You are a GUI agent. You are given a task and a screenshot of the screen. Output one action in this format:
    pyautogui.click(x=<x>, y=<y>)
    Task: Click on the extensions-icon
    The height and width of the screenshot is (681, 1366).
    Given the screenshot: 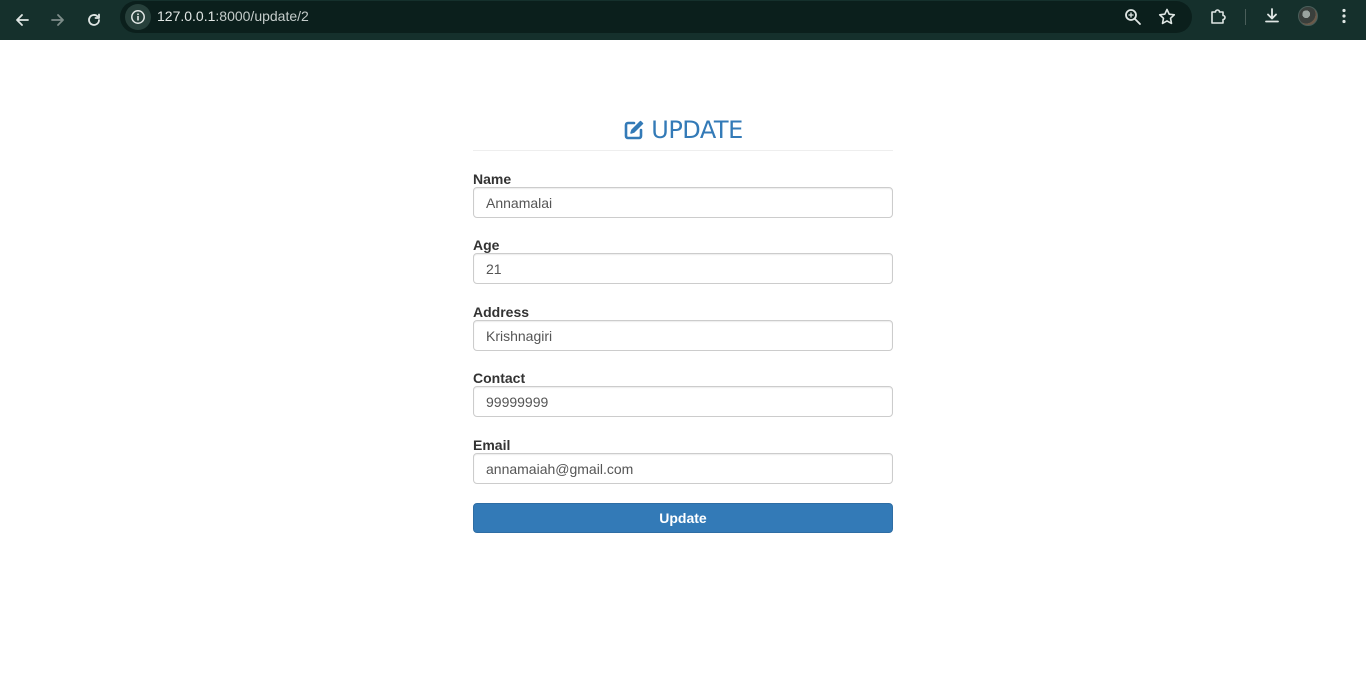 What is the action you would take?
    pyautogui.click(x=1218, y=16)
    